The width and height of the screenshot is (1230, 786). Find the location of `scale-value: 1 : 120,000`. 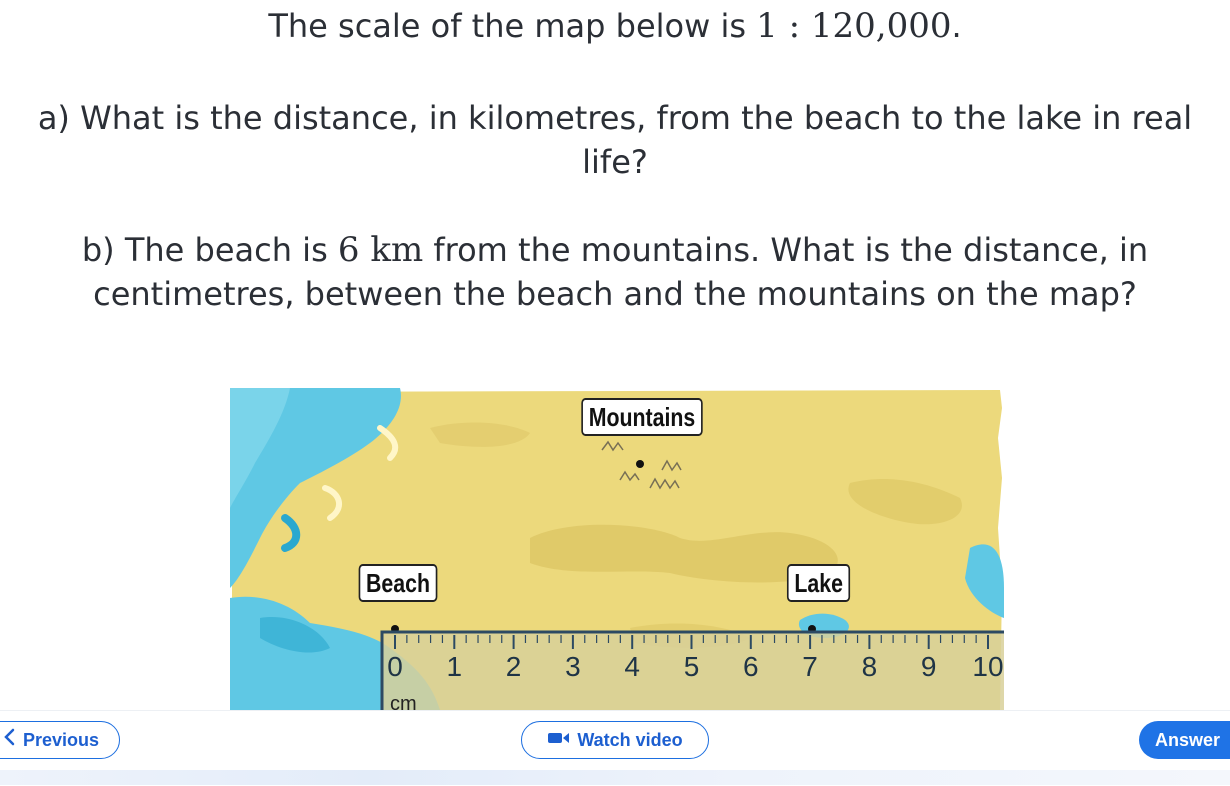

scale-value: 1 : 120,000 is located at coordinates (854, 26).